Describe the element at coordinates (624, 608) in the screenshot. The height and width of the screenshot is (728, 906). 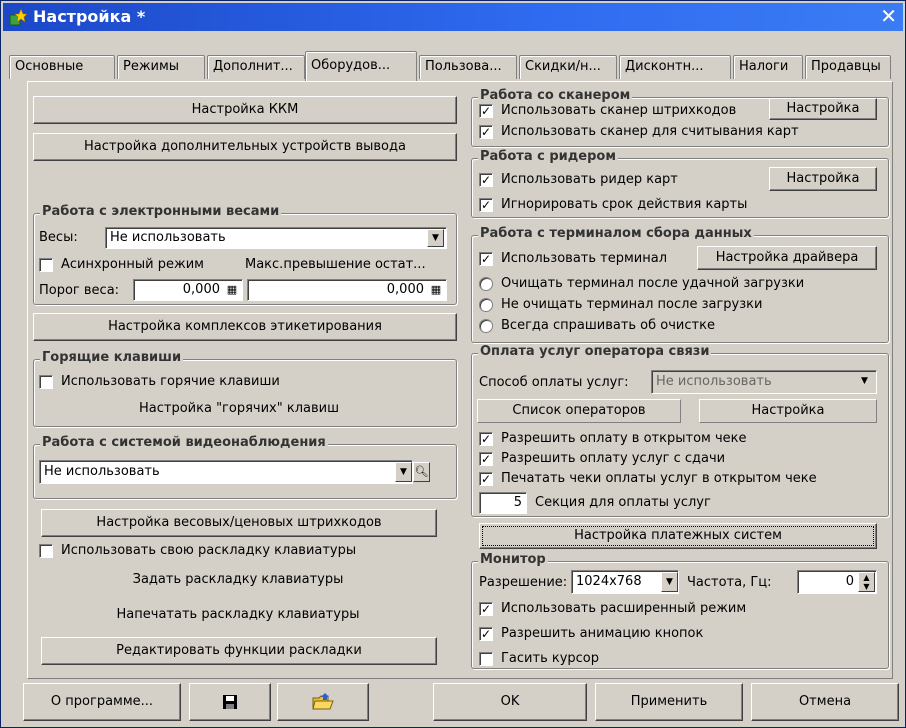
I see `extended-mode-label: Использовать расширенный режим` at that location.